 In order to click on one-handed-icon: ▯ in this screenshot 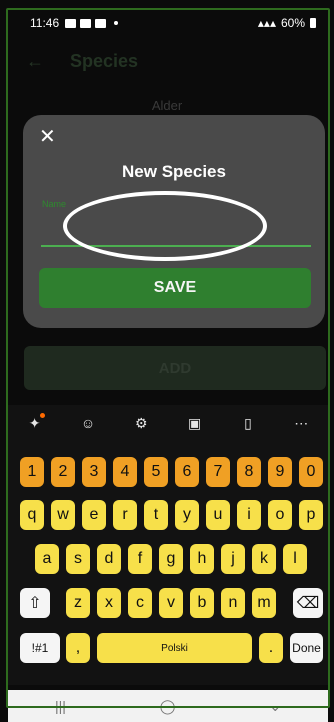, I will do `click(248, 423)`.